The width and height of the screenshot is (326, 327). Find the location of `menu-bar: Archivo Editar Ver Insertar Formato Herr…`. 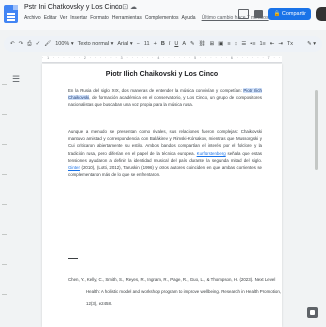

menu-bar: Archivo Editar Ver Insertar Formato Herr… is located at coordinates (146, 18).